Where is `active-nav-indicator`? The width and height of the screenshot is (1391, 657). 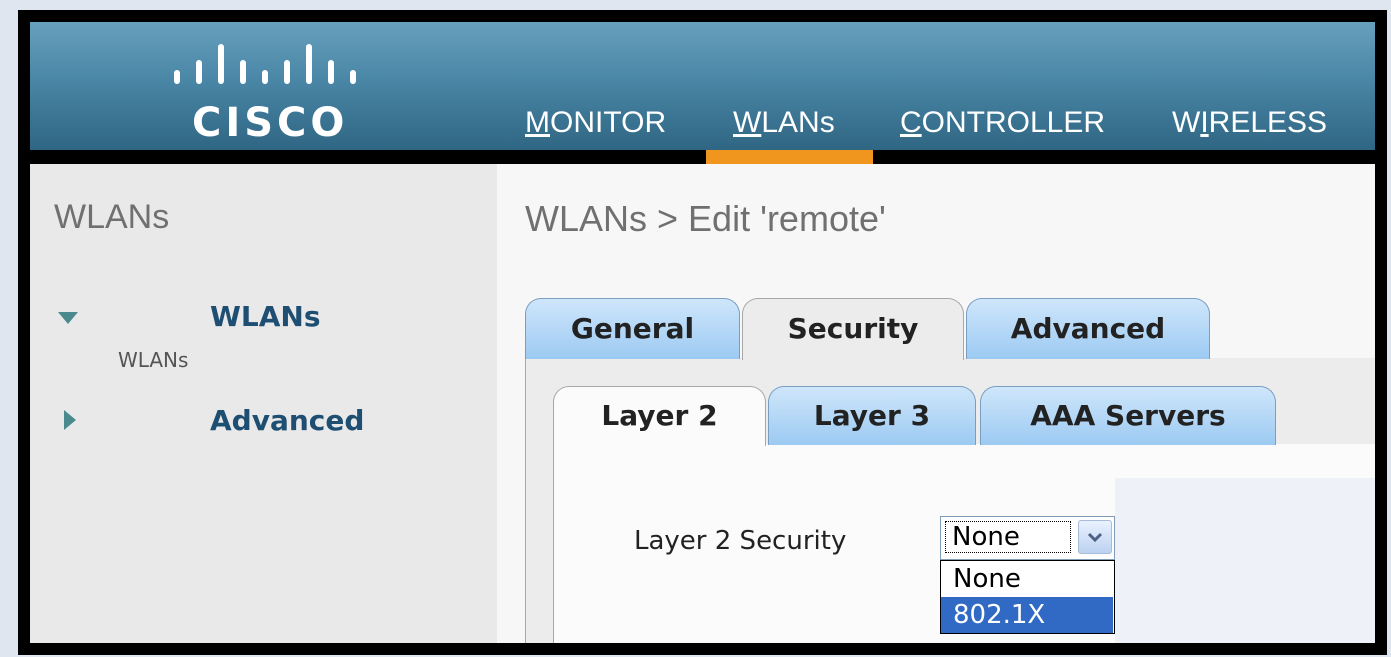
active-nav-indicator is located at coordinates (789, 157).